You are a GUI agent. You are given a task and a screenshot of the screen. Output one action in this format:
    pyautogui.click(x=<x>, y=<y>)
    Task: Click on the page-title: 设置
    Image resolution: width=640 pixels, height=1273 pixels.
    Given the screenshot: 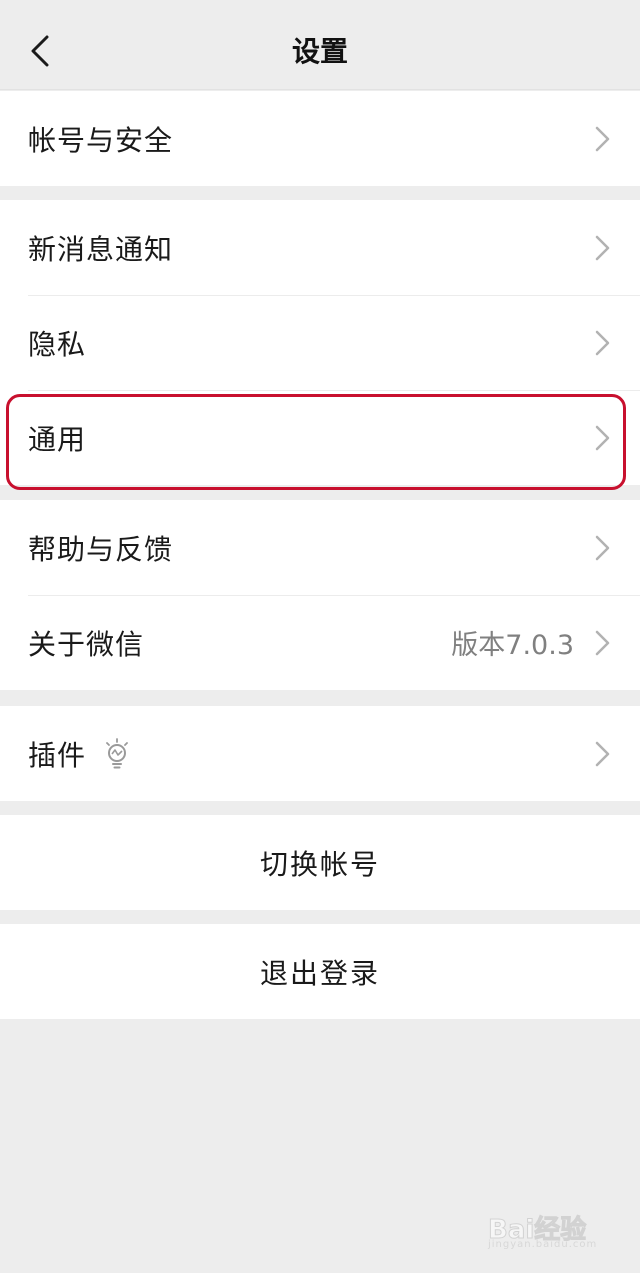 What is the action you would take?
    pyautogui.click(x=319, y=51)
    